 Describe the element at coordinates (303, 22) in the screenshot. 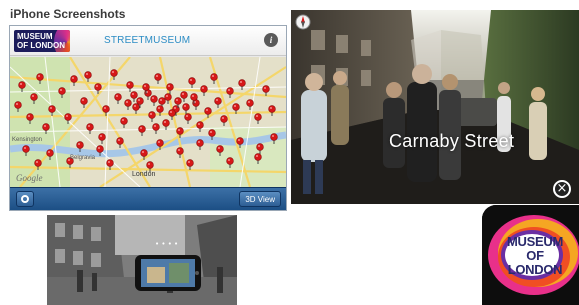

I see `compass-icon` at that location.